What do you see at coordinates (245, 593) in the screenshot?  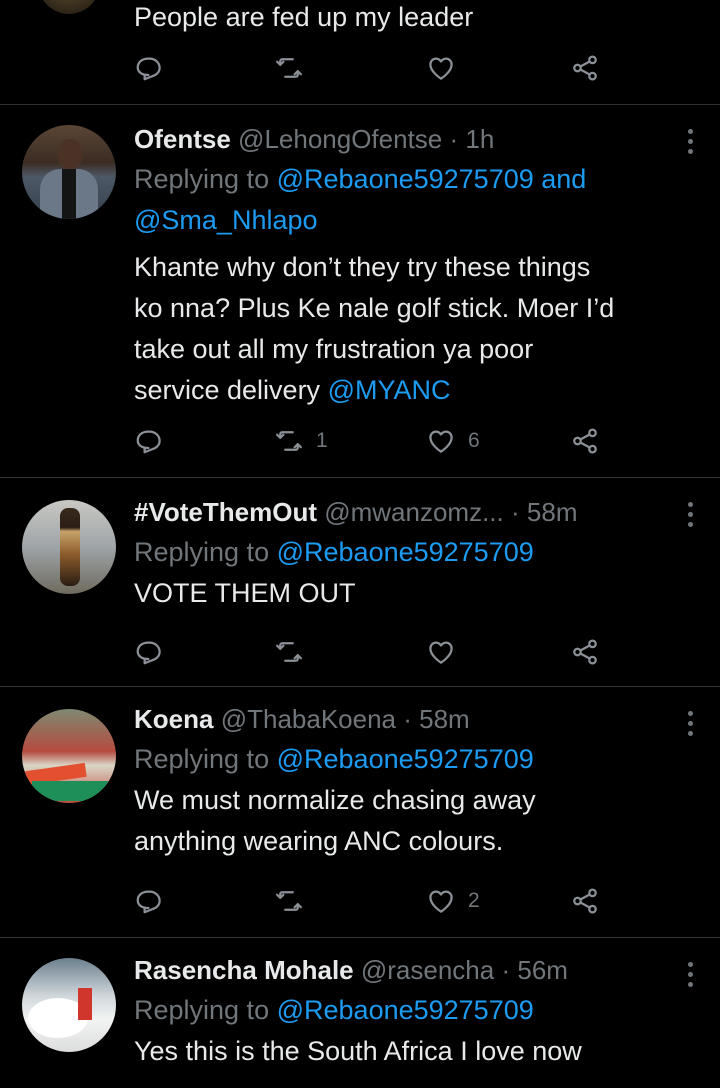 I see `tweet-body: VOTE THEM OUT` at bounding box center [245, 593].